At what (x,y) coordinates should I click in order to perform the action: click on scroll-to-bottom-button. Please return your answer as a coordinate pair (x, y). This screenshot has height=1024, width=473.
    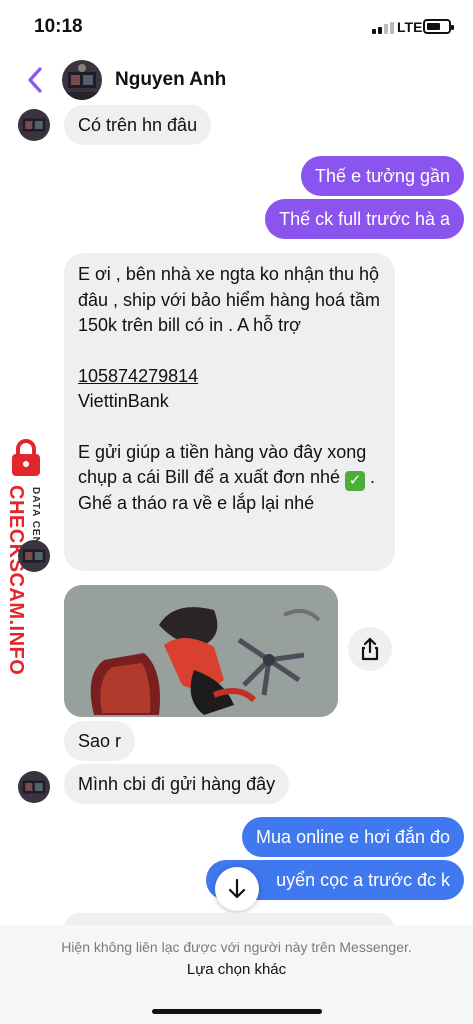
    Looking at the image, I should click on (237, 889).